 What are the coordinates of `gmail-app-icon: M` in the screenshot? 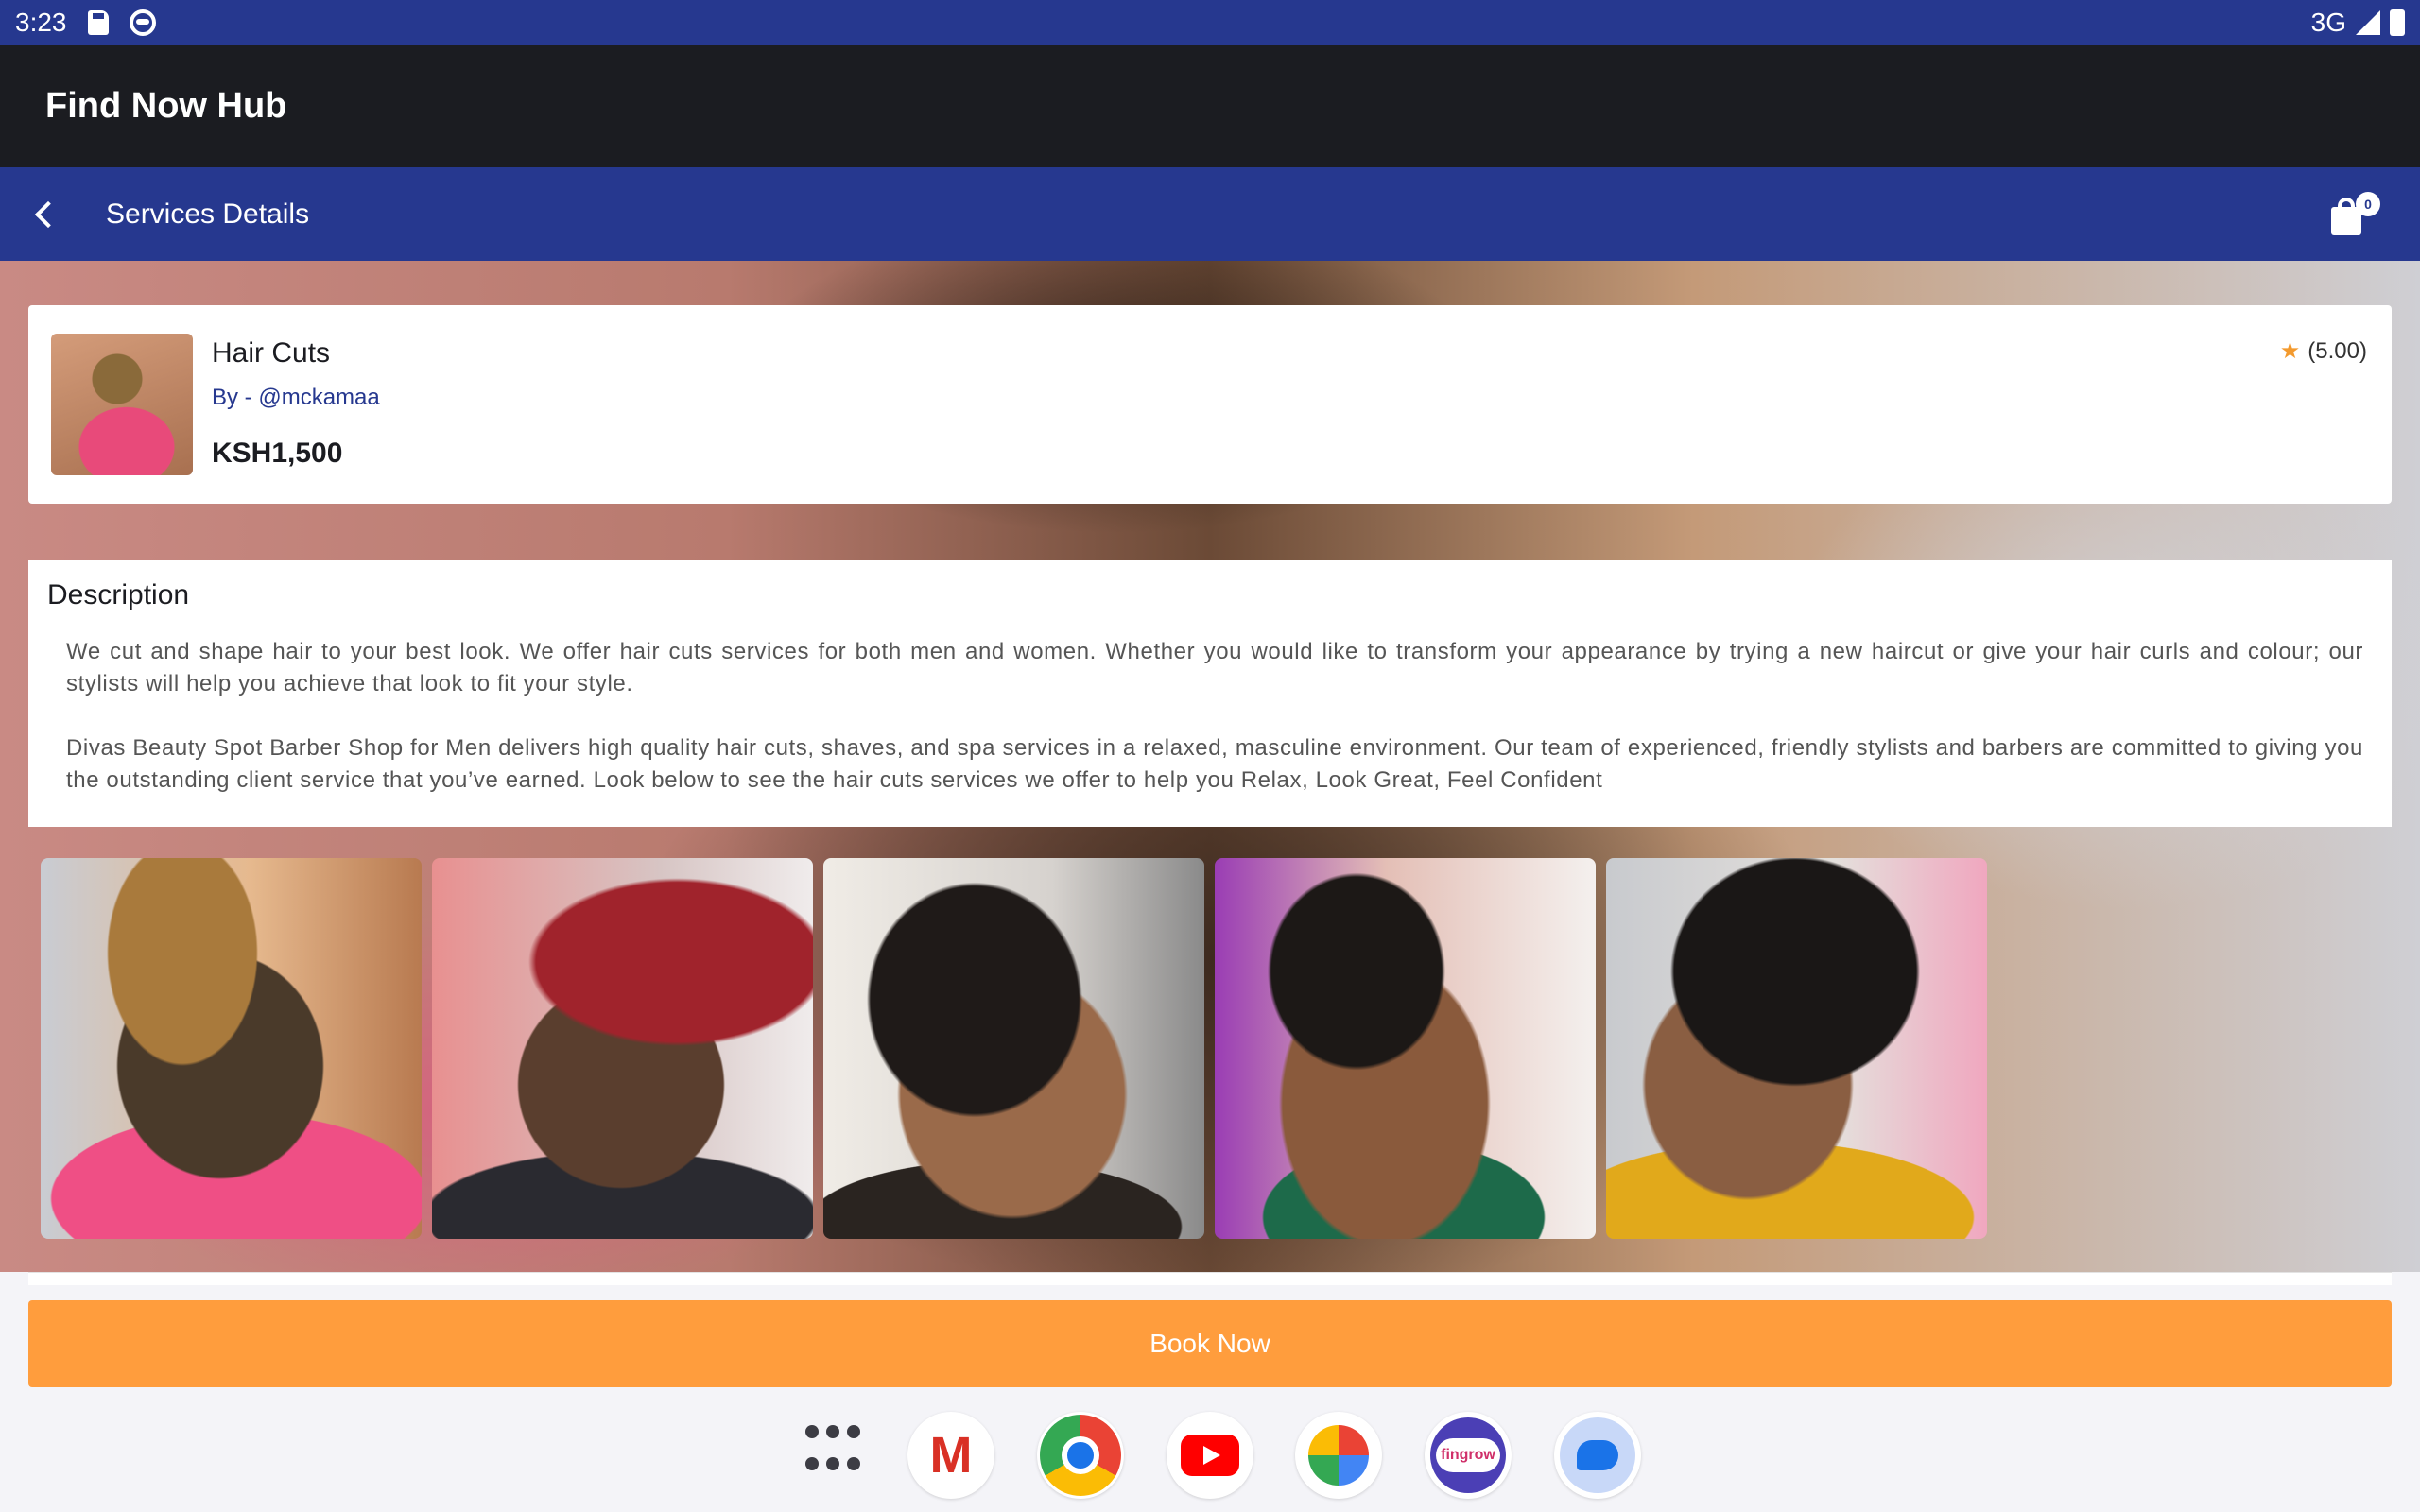 It's located at (951, 1455).